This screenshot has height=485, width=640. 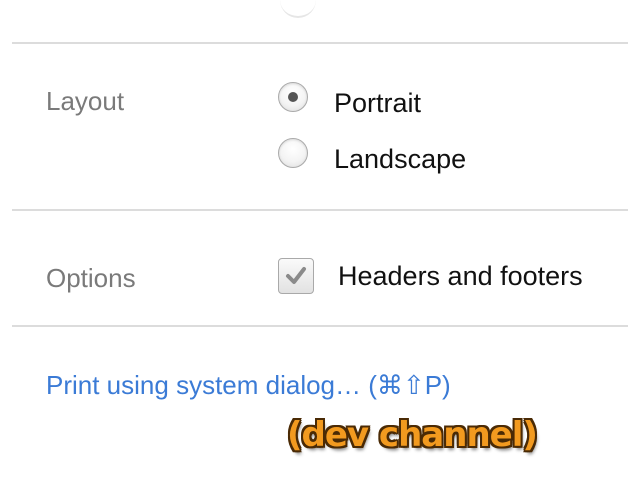 I want to click on landscape-radio-button, so click(x=293, y=153).